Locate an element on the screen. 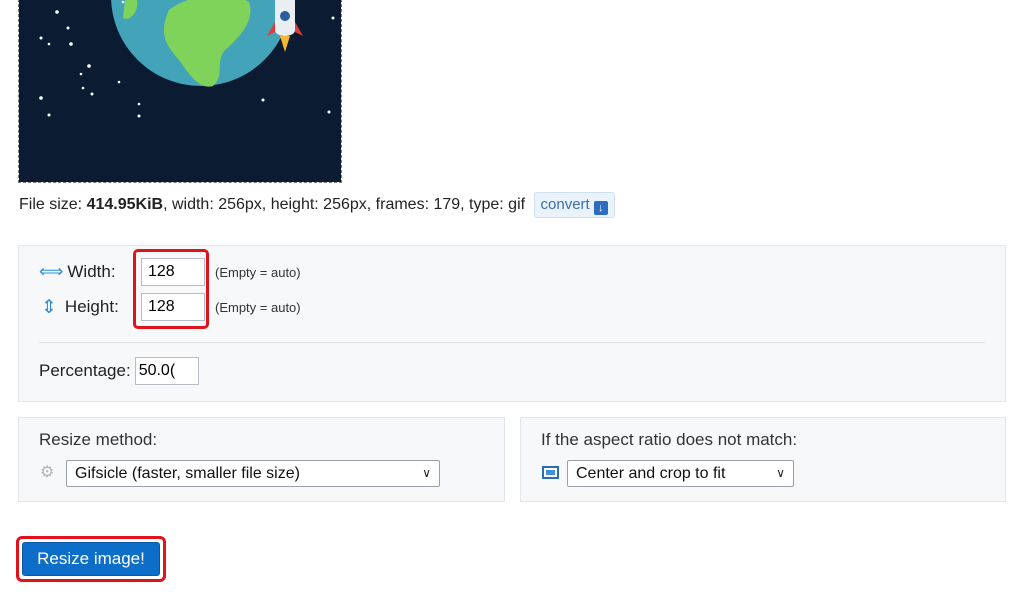 The height and width of the screenshot is (596, 1024). percentage-input is located at coordinates (166, 371).